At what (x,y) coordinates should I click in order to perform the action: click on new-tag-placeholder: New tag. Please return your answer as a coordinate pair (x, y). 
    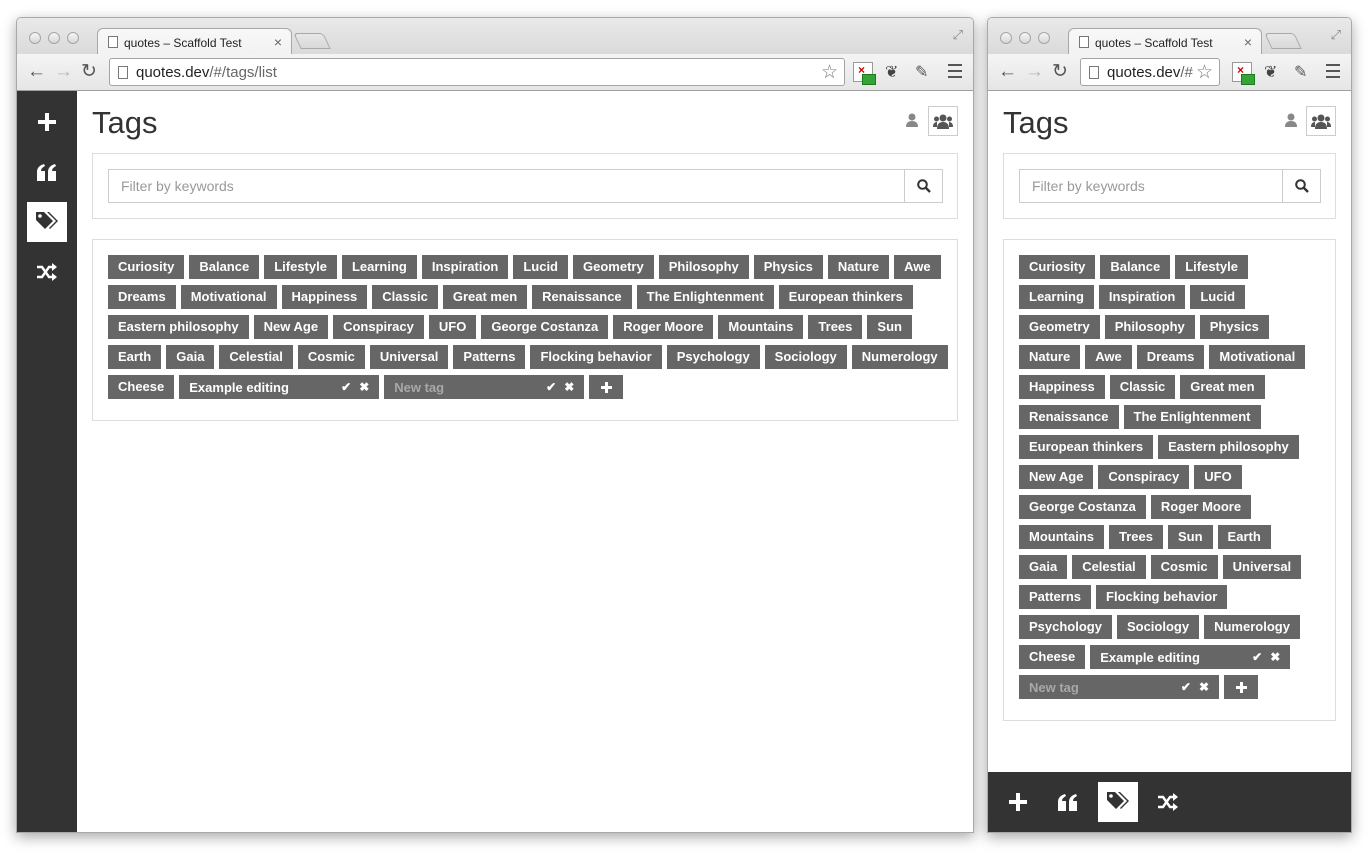
    Looking at the image, I should click on (466, 387).